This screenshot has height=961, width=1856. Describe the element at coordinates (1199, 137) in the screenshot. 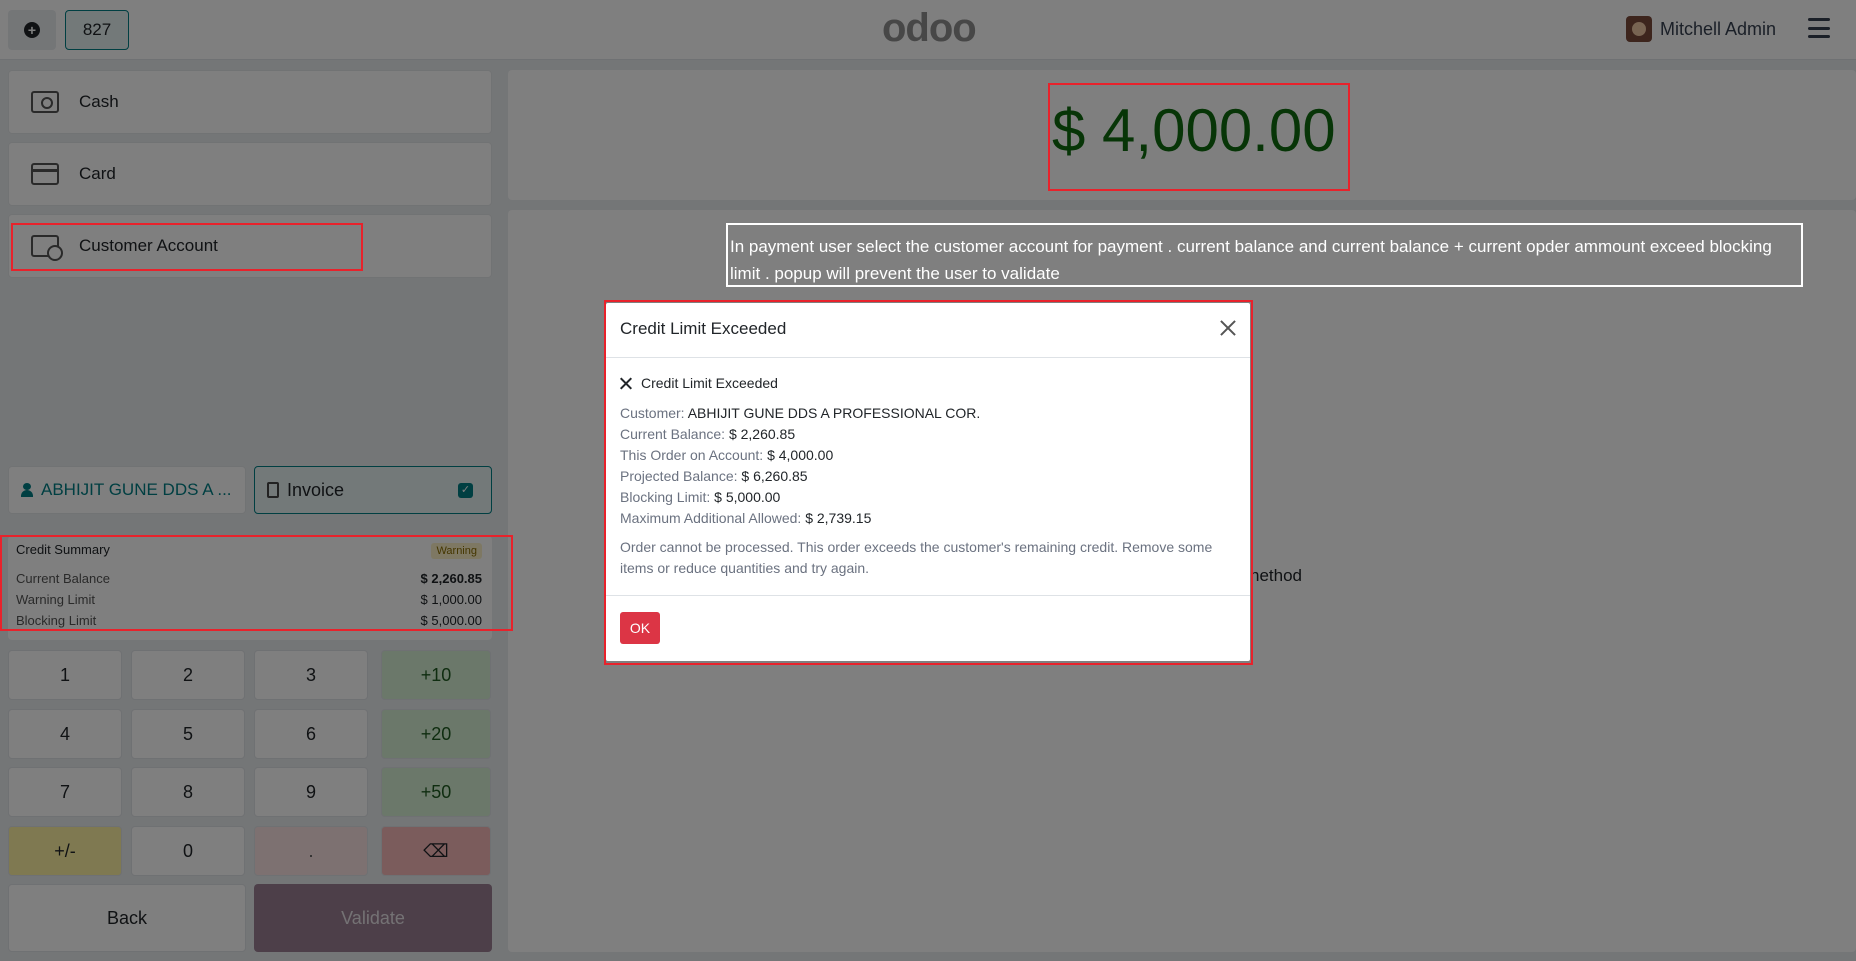

I see `annotation-box-amount` at that location.